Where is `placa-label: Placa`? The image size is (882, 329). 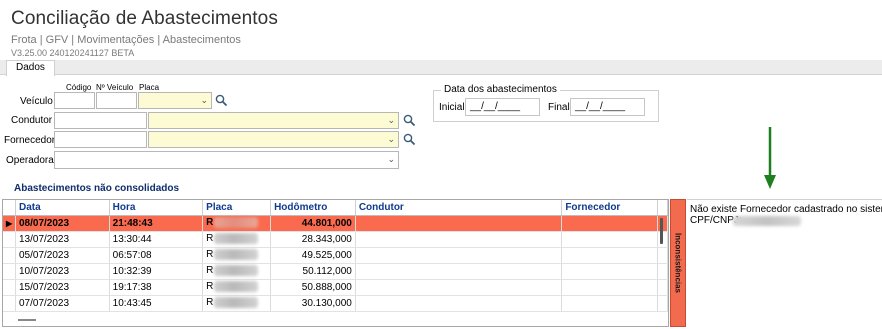 placa-label: Placa is located at coordinates (149, 87).